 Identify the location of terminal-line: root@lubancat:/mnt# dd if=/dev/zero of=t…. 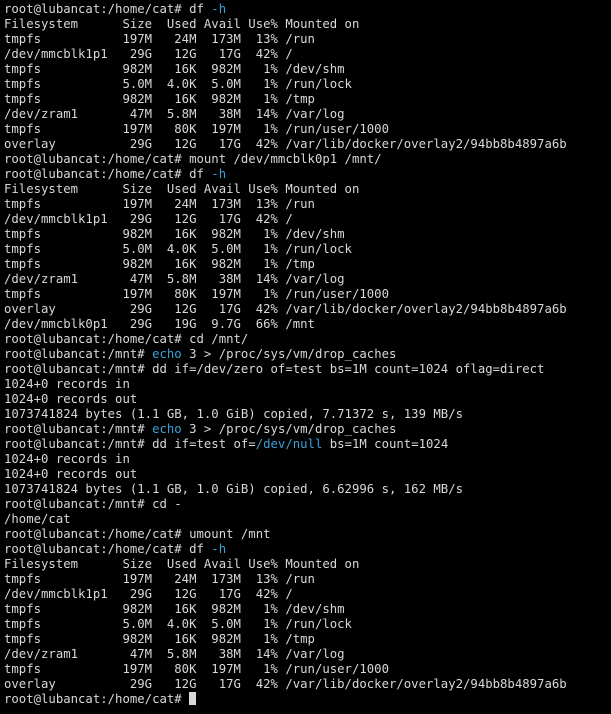
(307, 369).